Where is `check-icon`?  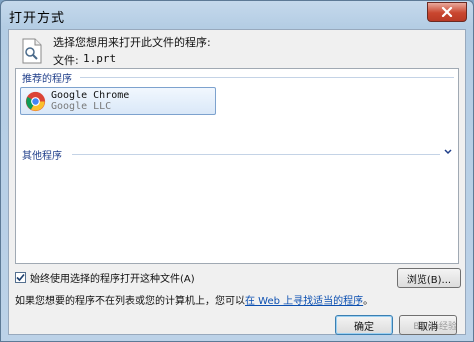 check-icon is located at coordinates (20, 277).